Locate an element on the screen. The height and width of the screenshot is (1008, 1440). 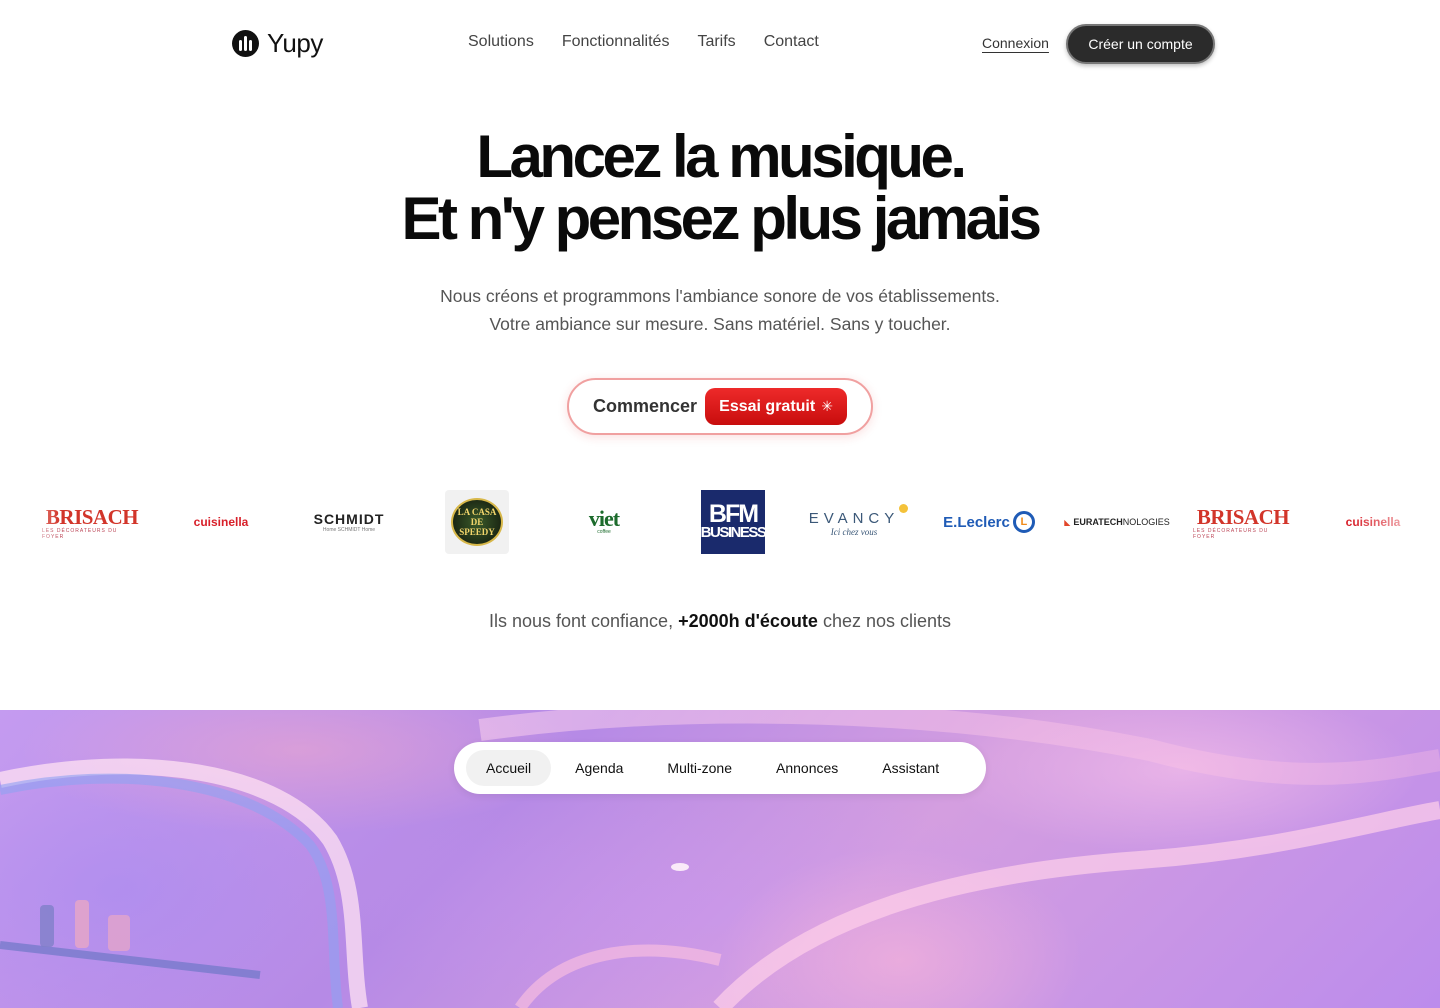
logo-eura-light: NOLOGIES is located at coordinates (1146, 522).